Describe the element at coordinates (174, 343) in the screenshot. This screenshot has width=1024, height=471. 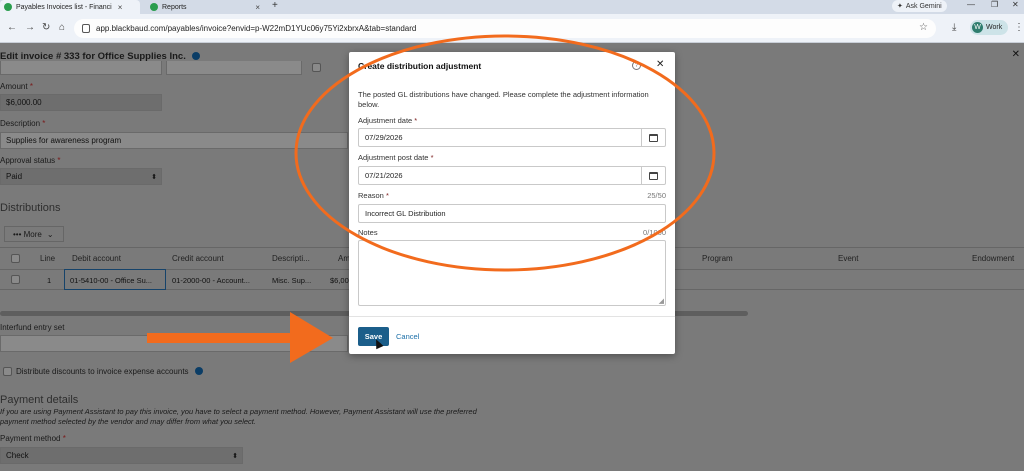
I see `interfund-select` at that location.